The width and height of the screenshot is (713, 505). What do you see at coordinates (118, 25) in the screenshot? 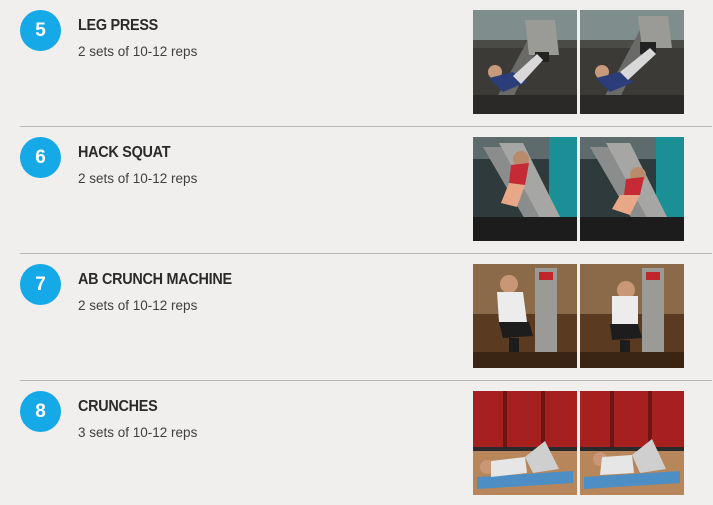
I see `exercise-title: LEG PRESS` at bounding box center [118, 25].